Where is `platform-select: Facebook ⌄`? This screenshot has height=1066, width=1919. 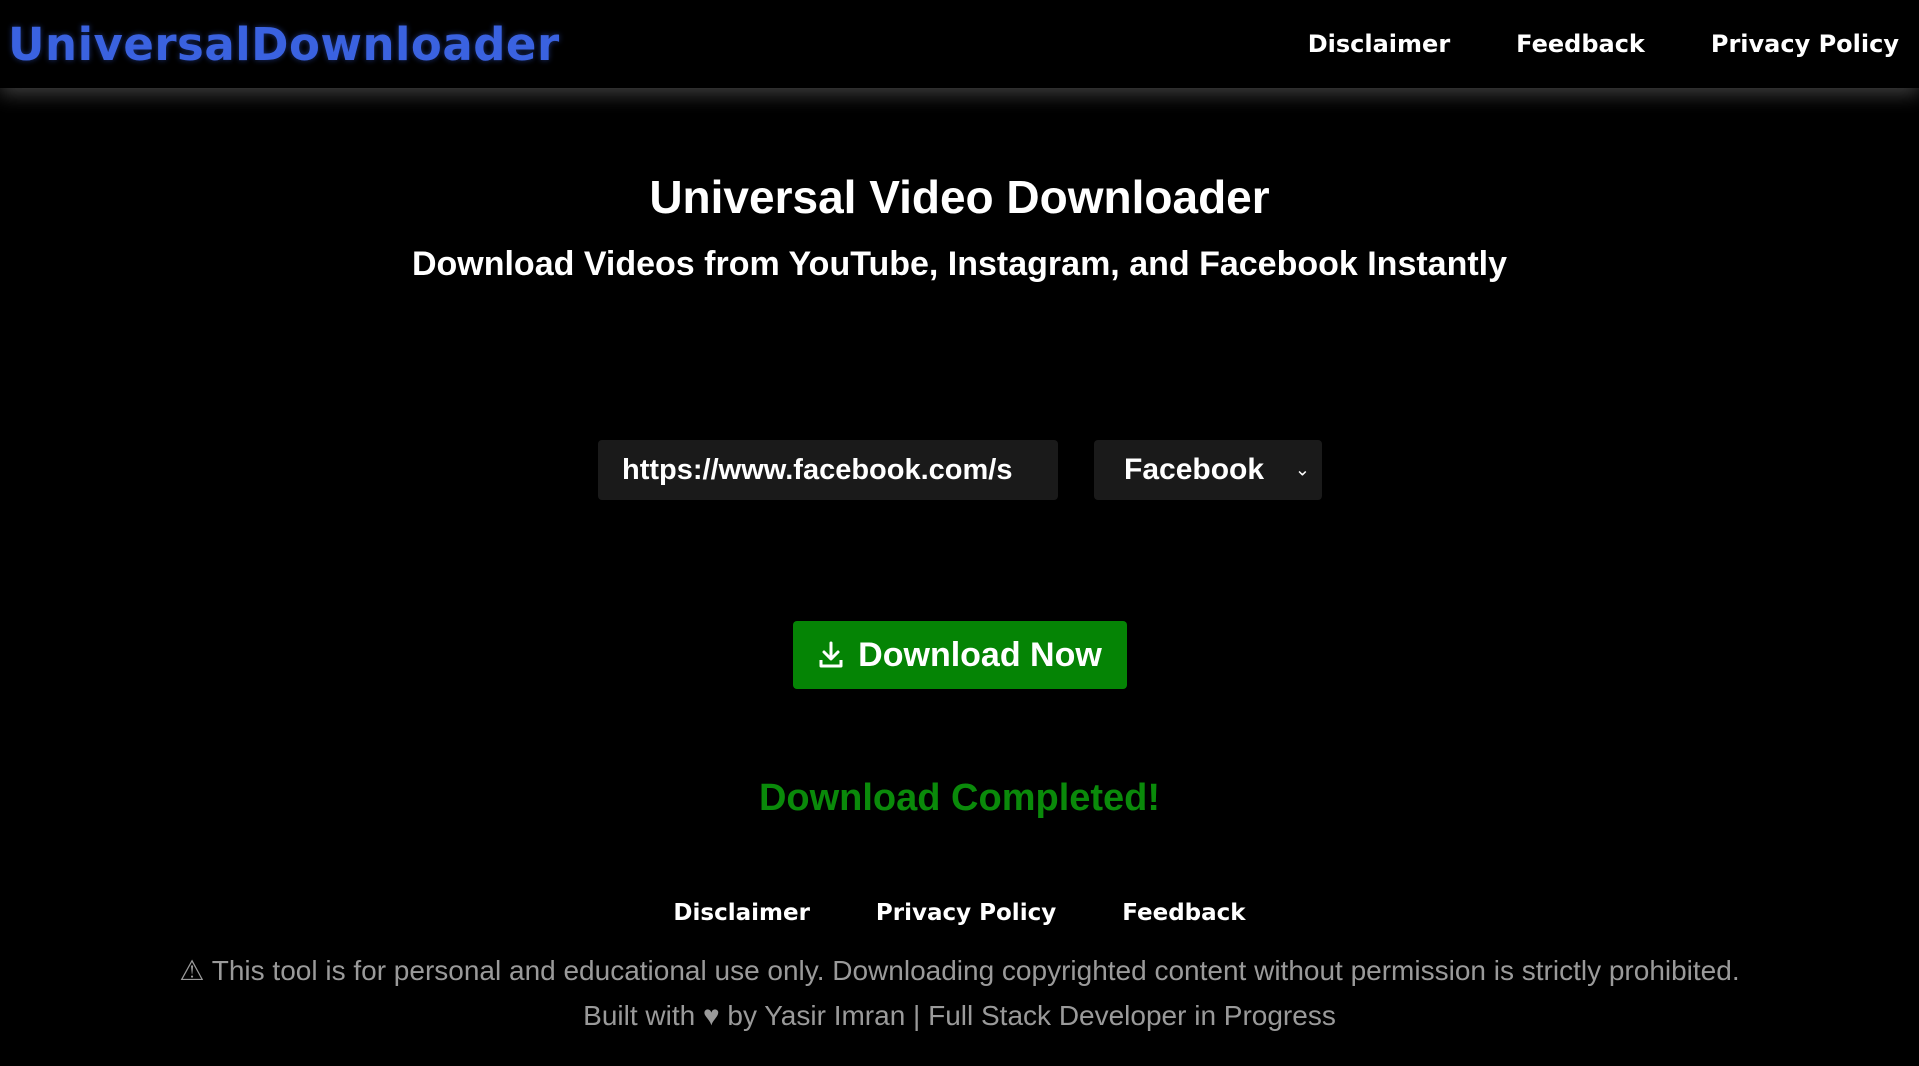
platform-select: Facebook ⌄ is located at coordinates (1208, 470).